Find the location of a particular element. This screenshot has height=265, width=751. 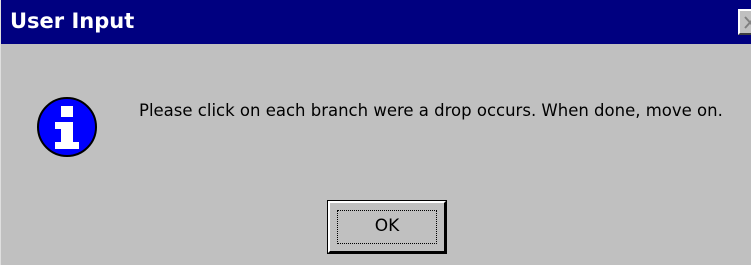

ok-button: OK is located at coordinates (387, 227).